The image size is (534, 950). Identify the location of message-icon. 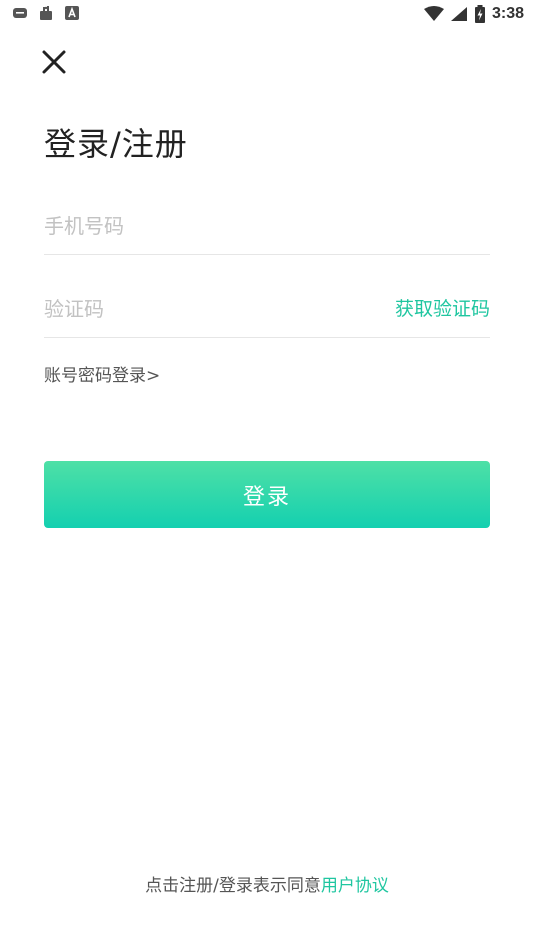
(20, 13).